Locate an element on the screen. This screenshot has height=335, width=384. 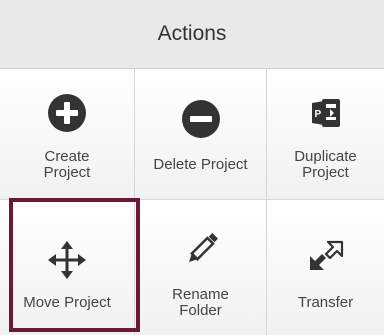
rename-folder-button: Rename Folder is located at coordinates (201, 267).